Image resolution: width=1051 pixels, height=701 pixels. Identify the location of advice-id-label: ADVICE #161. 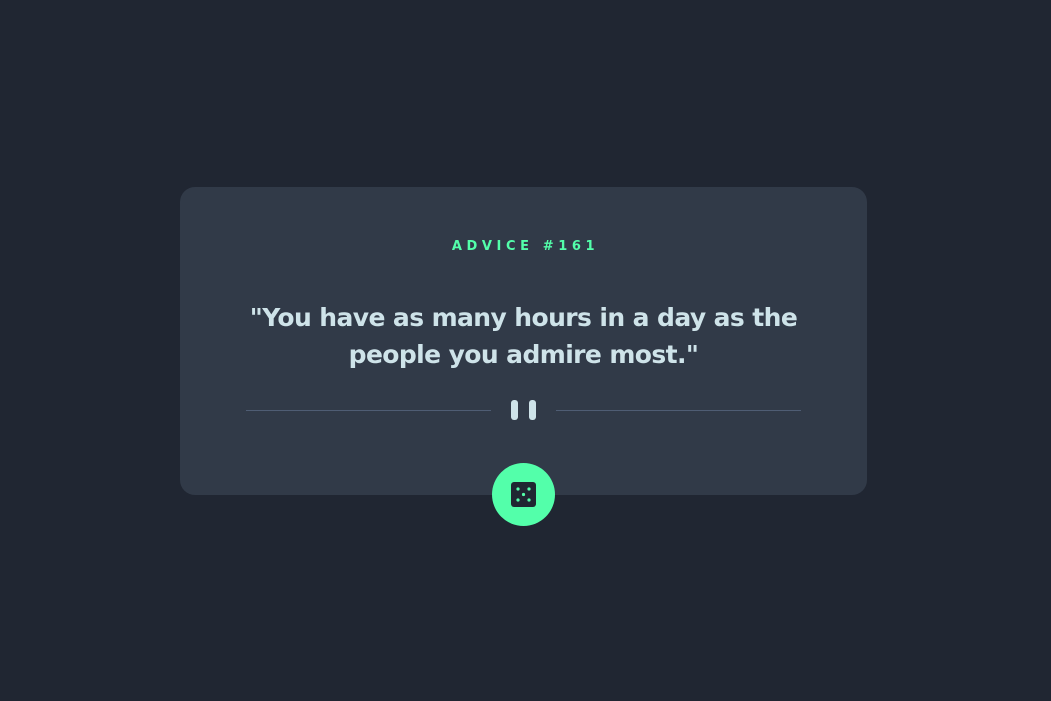
(525, 246).